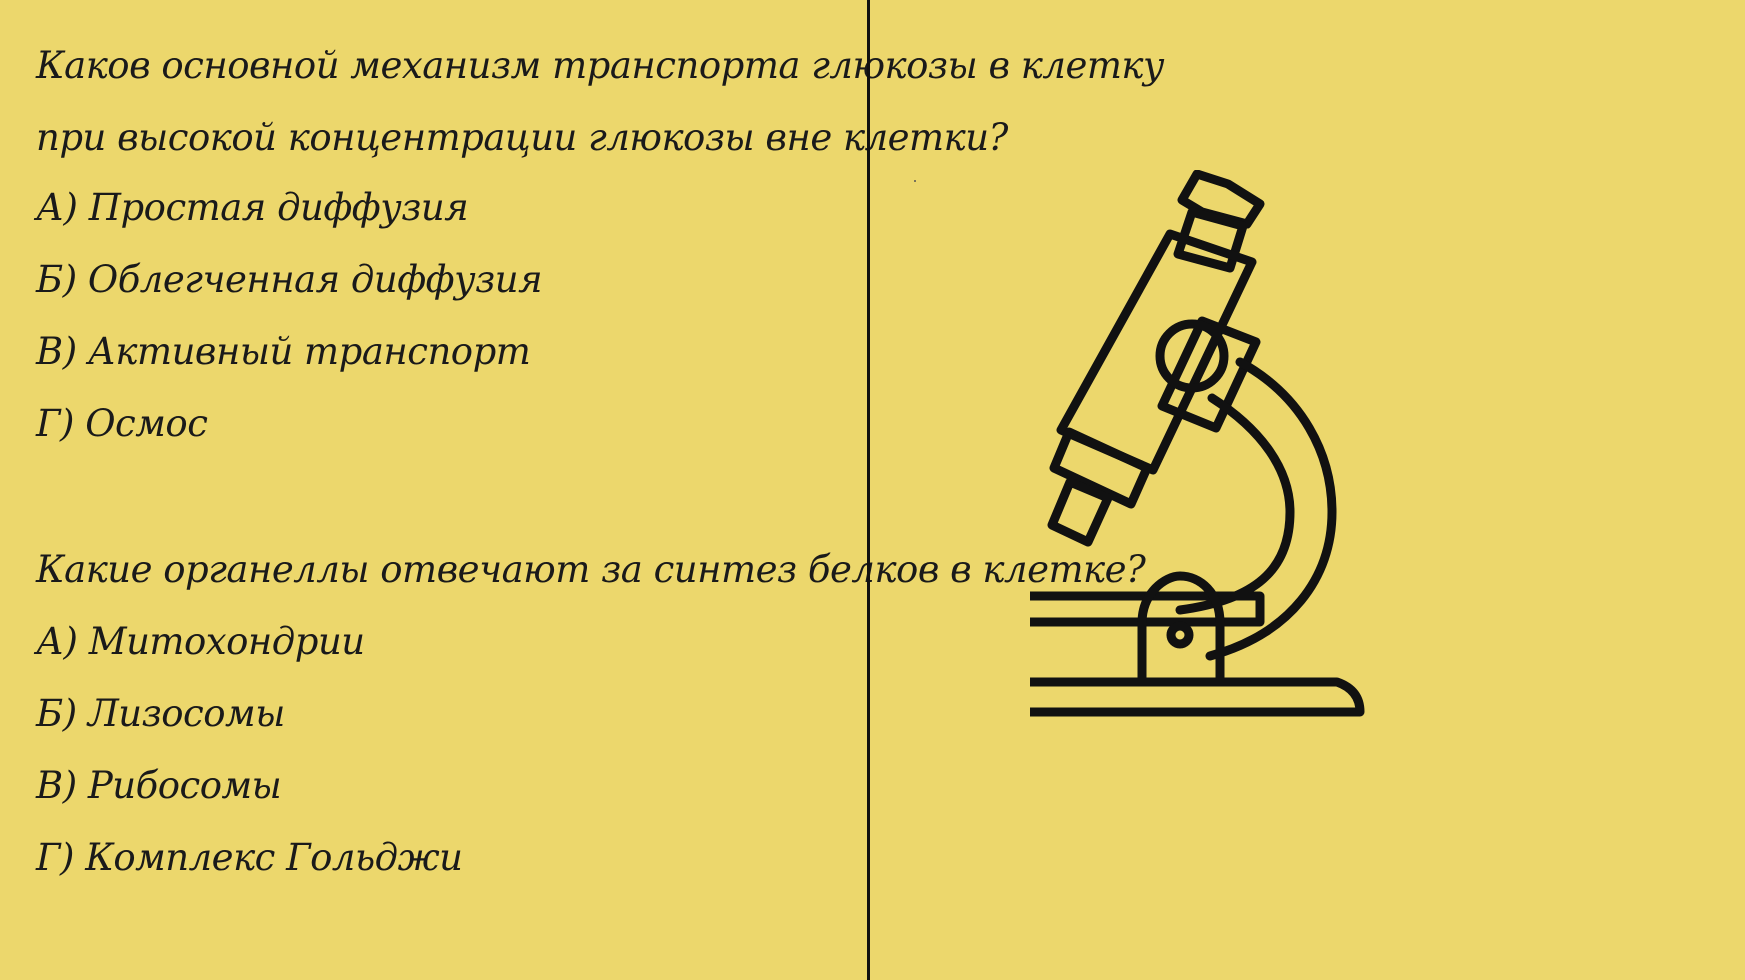  What do you see at coordinates (1209, 374) in the screenshot?
I see `microscope-knob-housing` at bounding box center [1209, 374].